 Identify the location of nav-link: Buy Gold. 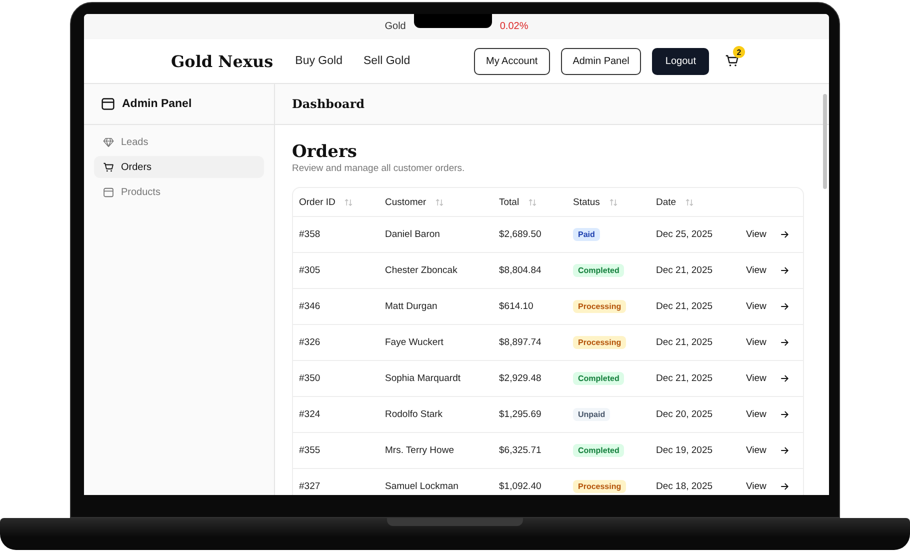
(318, 61).